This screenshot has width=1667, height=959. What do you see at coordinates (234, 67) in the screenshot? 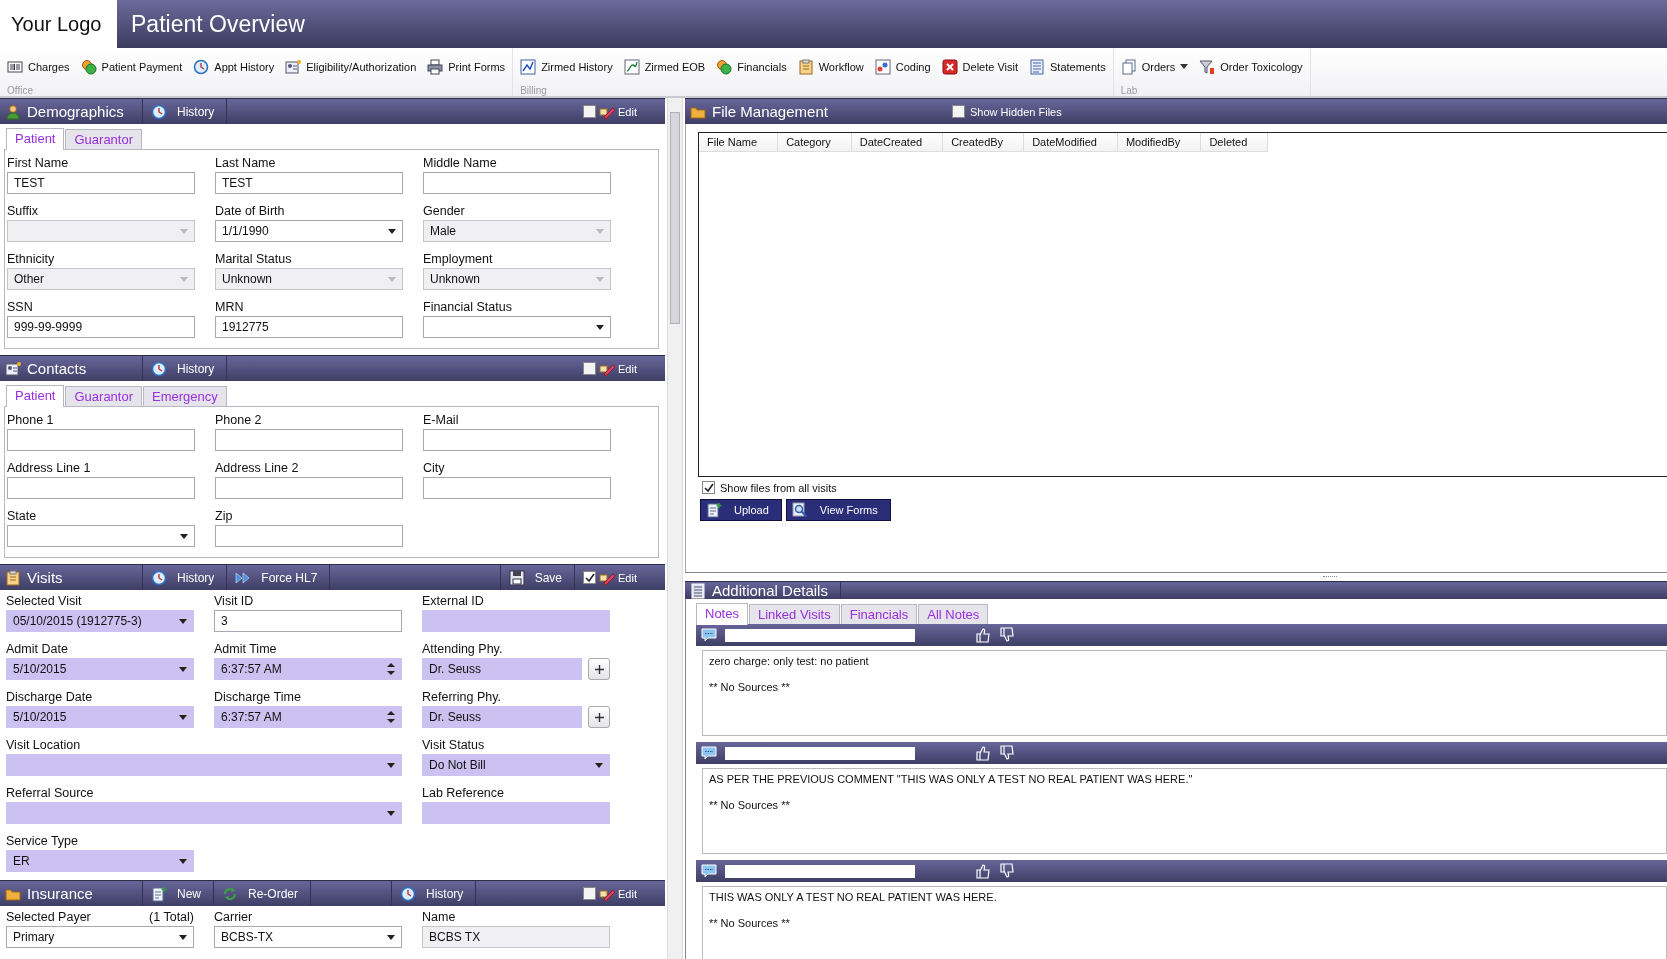
I see `toolbar-button: Appt History` at bounding box center [234, 67].